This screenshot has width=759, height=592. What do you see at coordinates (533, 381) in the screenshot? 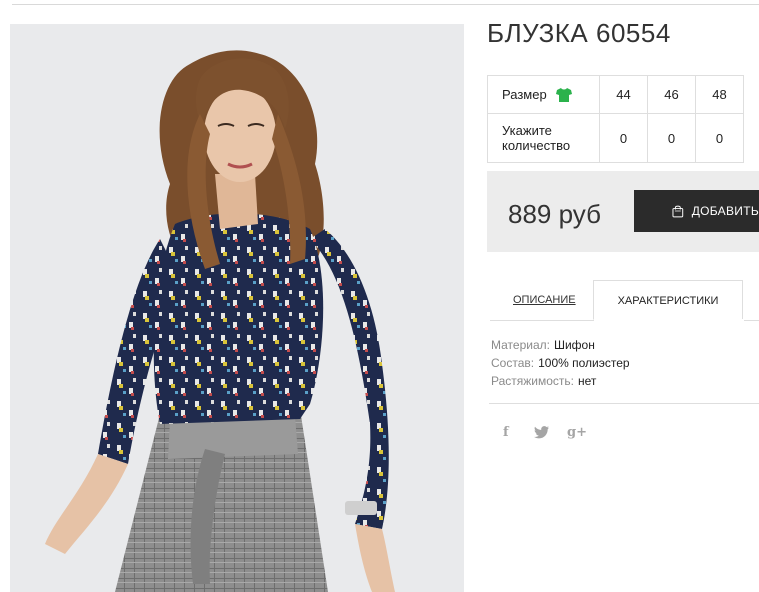
I see `spec-key: Растяжимость:` at bounding box center [533, 381].